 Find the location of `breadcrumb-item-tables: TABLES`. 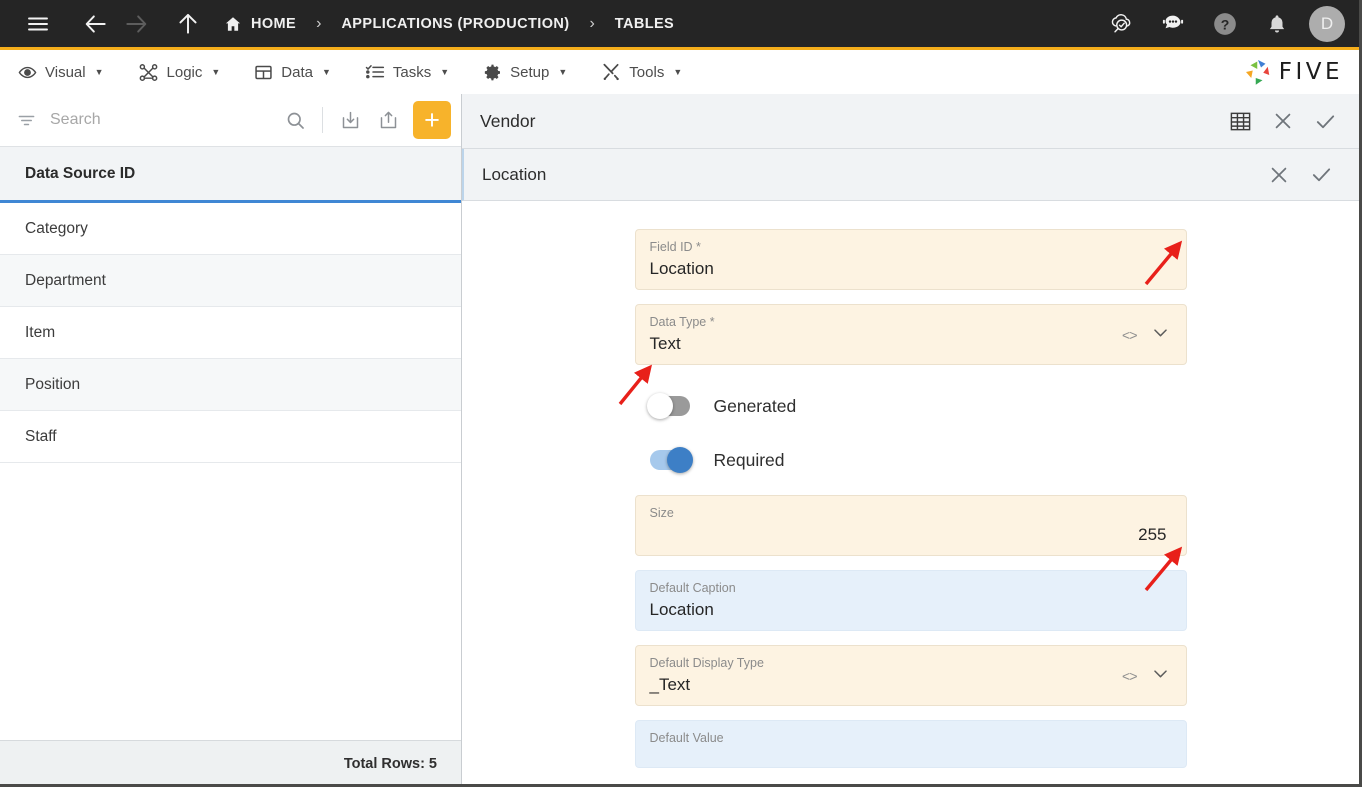

breadcrumb-item-tables: TABLES is located at coordinates (644, 24).